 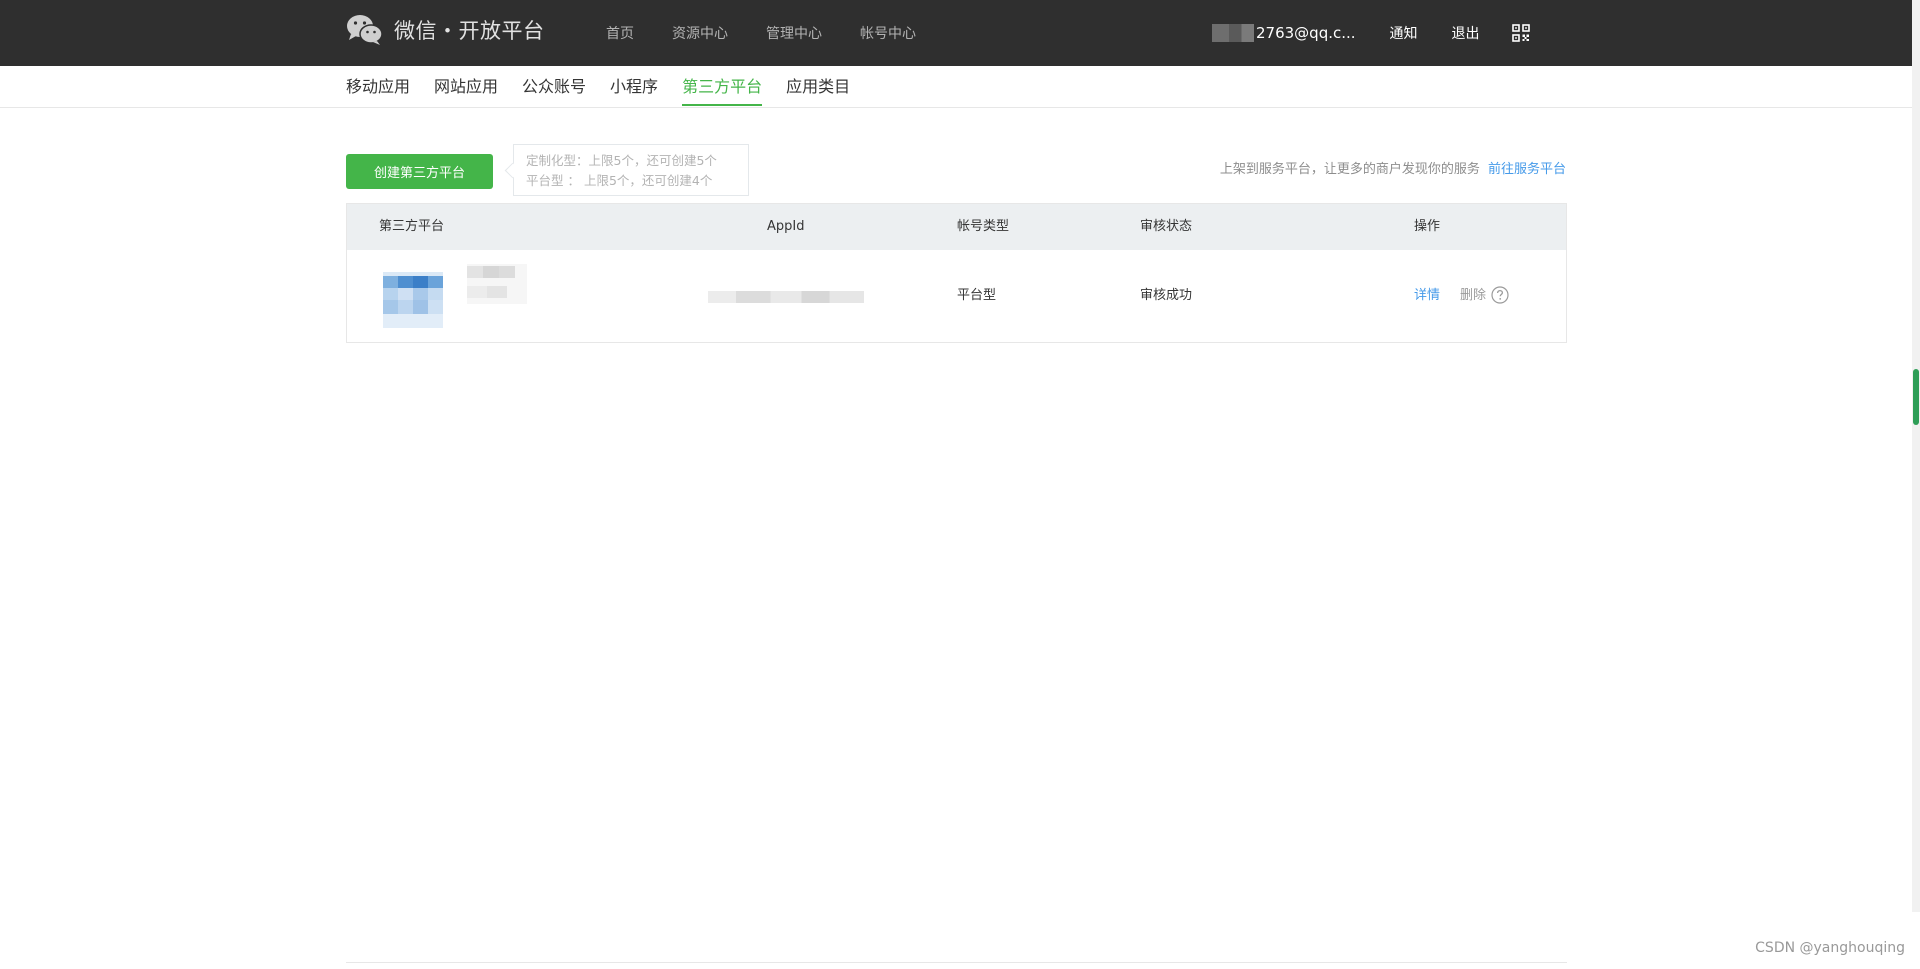 What do you see at coordinates (1371, 33) in the screenshot?
I see `account-area: 2763@qq.c... 通知 退出` at bounding box center [1371, 33].